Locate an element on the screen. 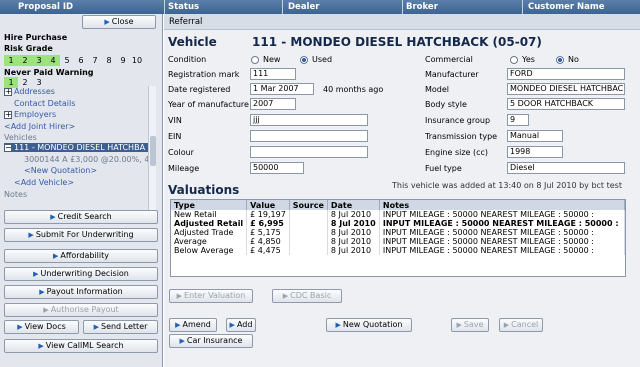 The height and width of the screenshot is (367, 640). header-broker: Broker is located at coordinates (422, 7).